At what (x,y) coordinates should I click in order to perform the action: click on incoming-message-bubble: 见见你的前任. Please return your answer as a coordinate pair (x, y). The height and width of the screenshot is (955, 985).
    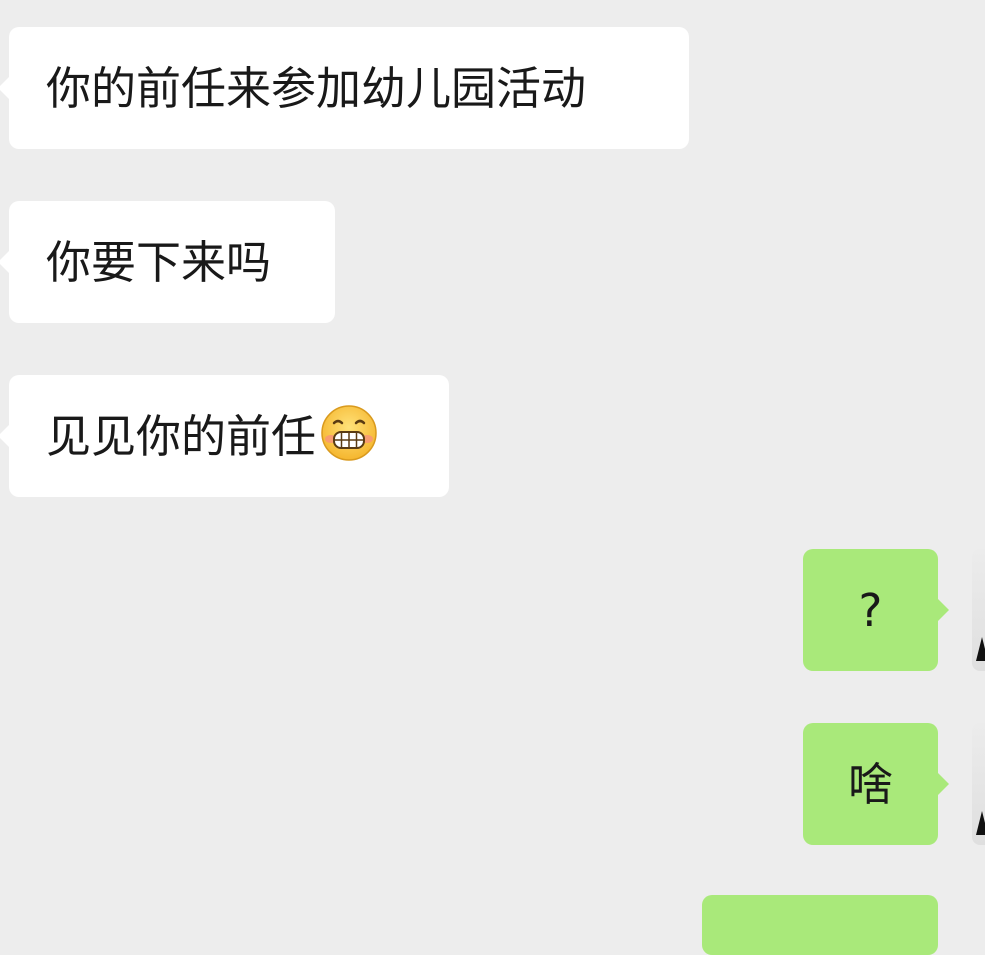
    Looking at the image, I should click on (224, 436).